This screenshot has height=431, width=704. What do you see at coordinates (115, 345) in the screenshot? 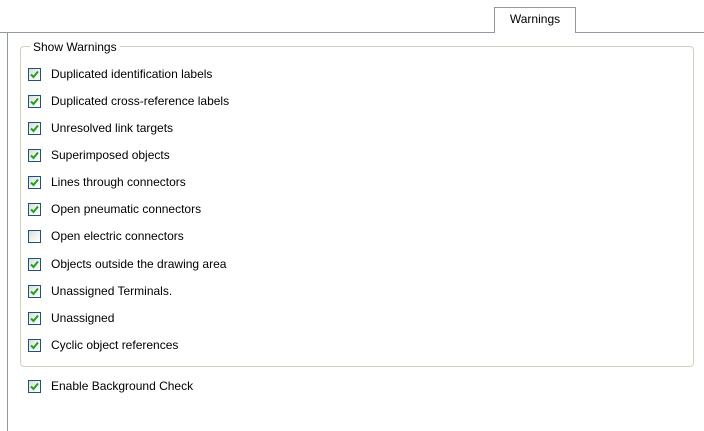
I see `cyclic-object-references-label: Cyclic object references` at bounding box center [115, 345].